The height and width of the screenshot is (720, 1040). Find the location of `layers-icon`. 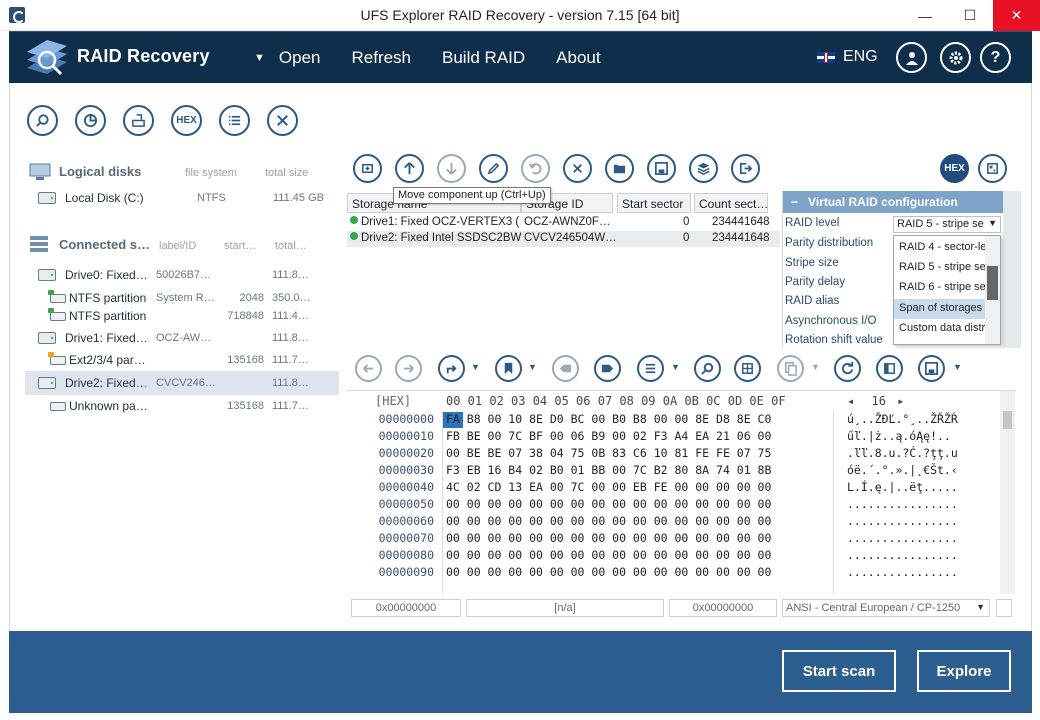

layers-icon is located at coordinates (703, 168).